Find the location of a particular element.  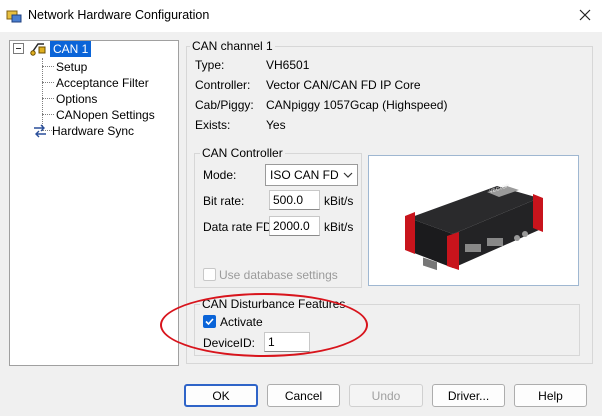

tree-item-hardware-sync: Hardware Sync is located at coordinates (93, 131).